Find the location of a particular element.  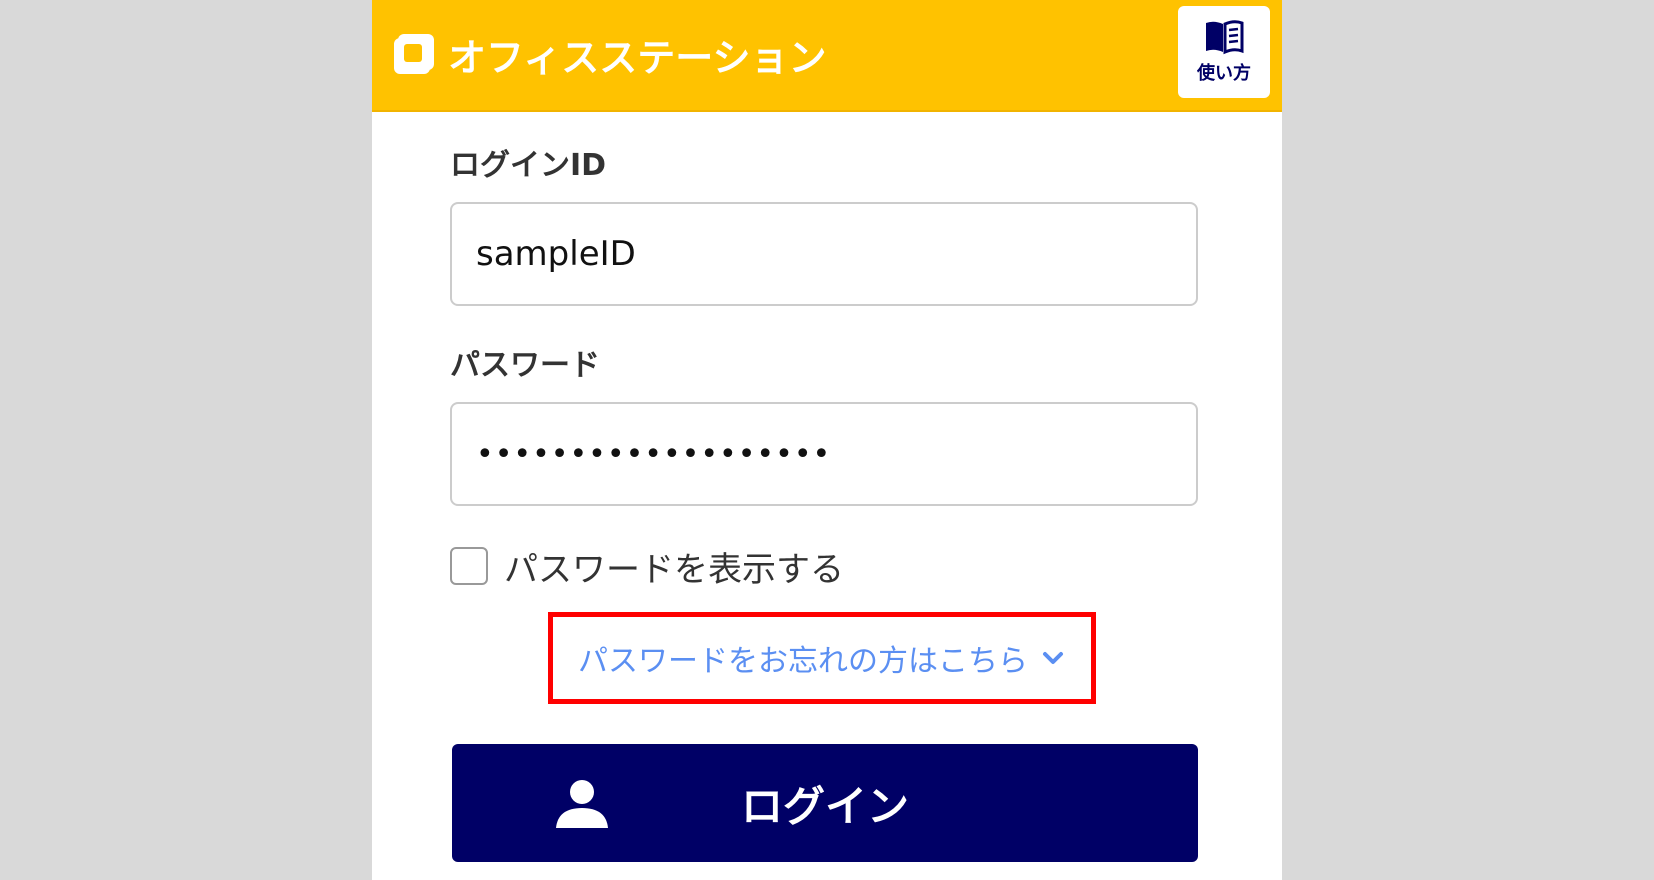

howto-label: 使い方 is located at coordinates (1224, 73).